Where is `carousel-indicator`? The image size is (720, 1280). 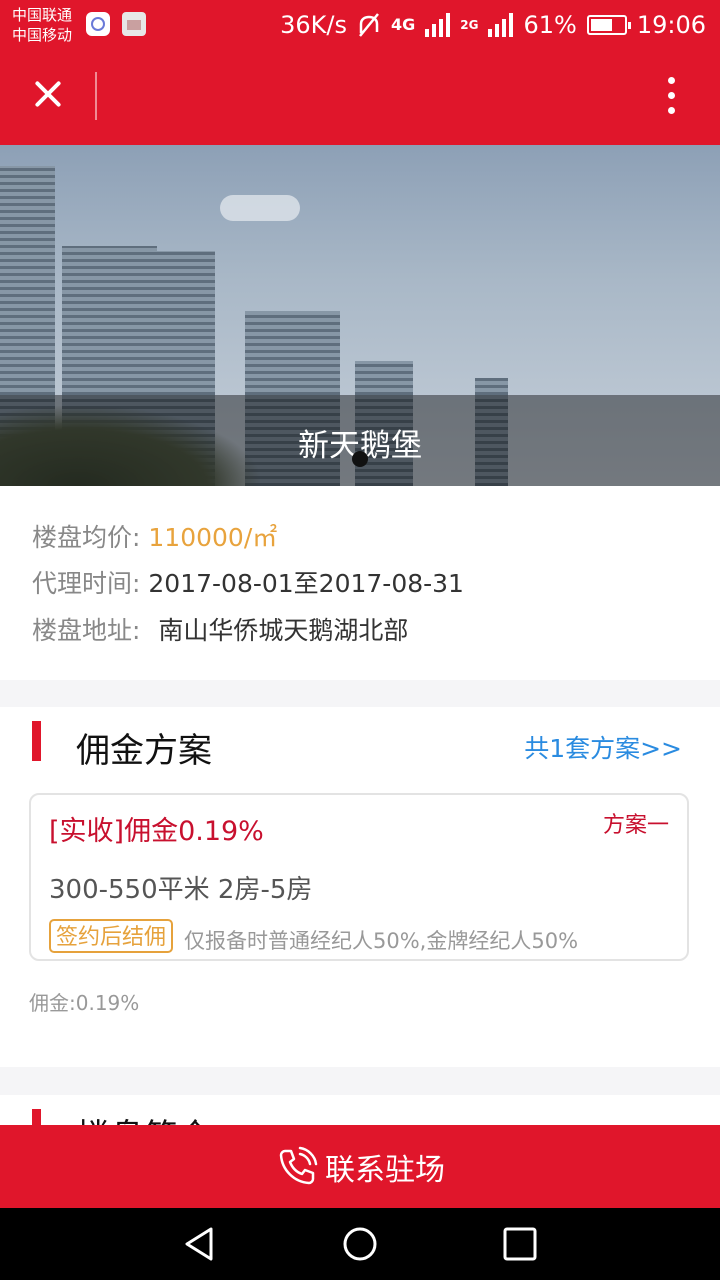
carousel-indicator is located at coordinates (360, 459).